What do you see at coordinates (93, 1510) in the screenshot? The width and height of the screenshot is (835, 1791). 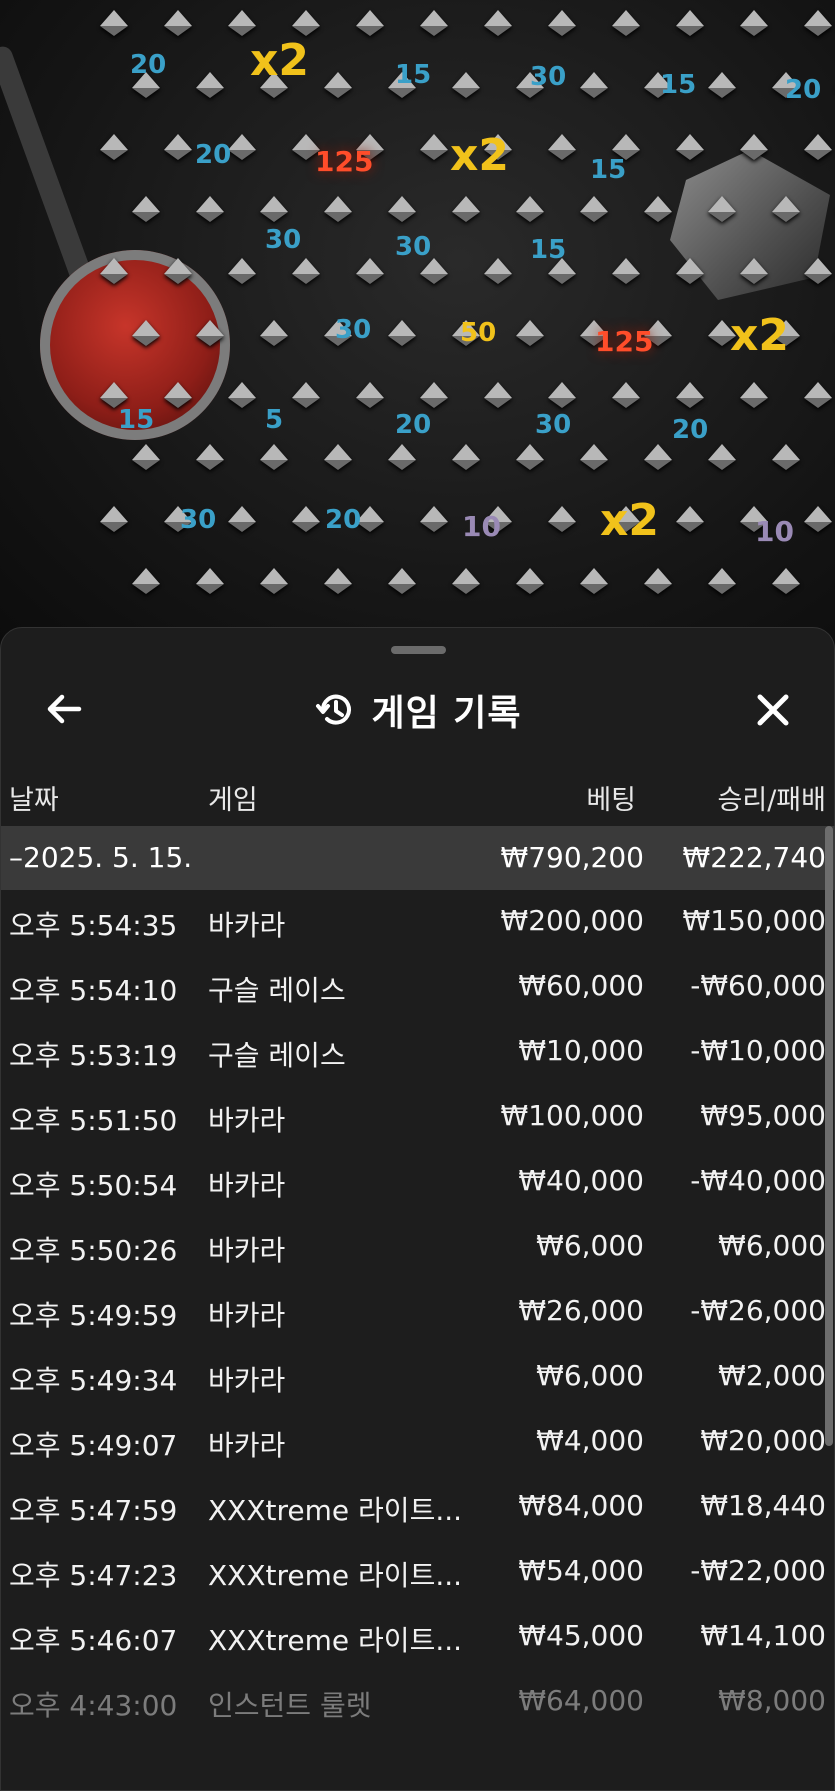 I see `row-time: 오후 5:47:59` at bounding box center [93, 1510].